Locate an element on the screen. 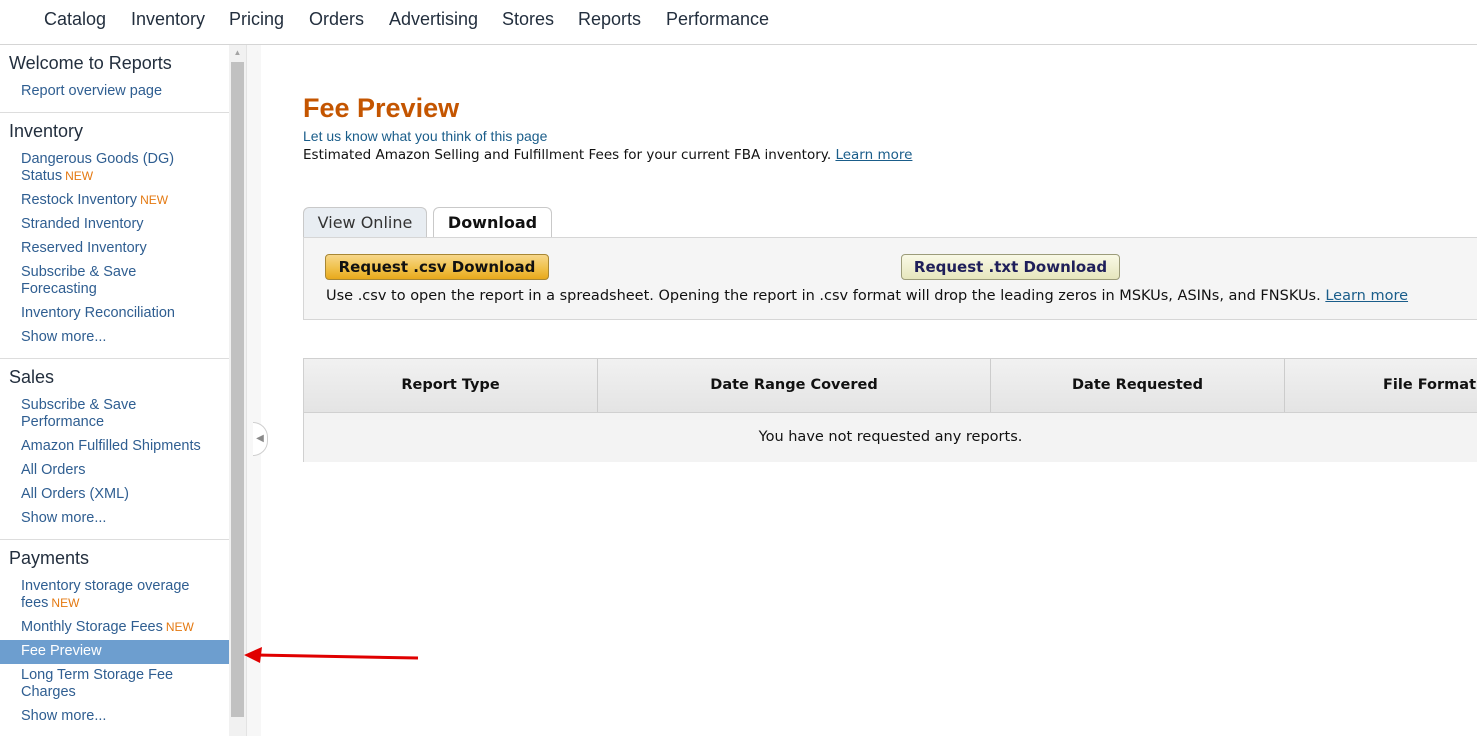 Image resolution: width=1477 pixels, height=736 pixels. column-header-report-type: Report Type is located at coordinates (451, 385).